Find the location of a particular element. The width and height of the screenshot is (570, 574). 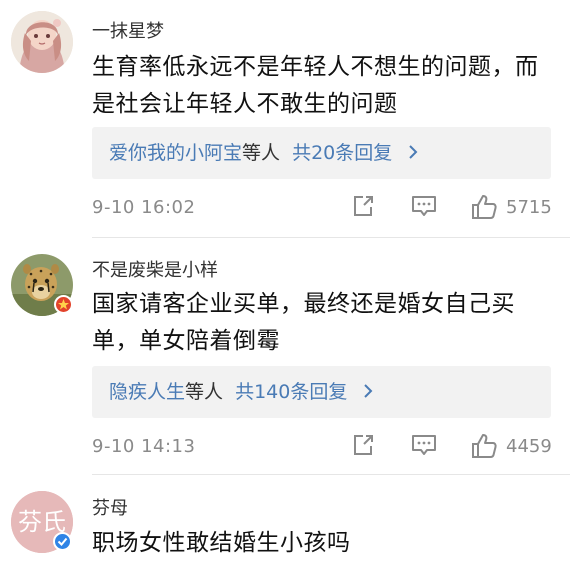

comment-text-line: 国家请客企业买单，最终还是婚女自己买 is located at coordinates (303, 304).